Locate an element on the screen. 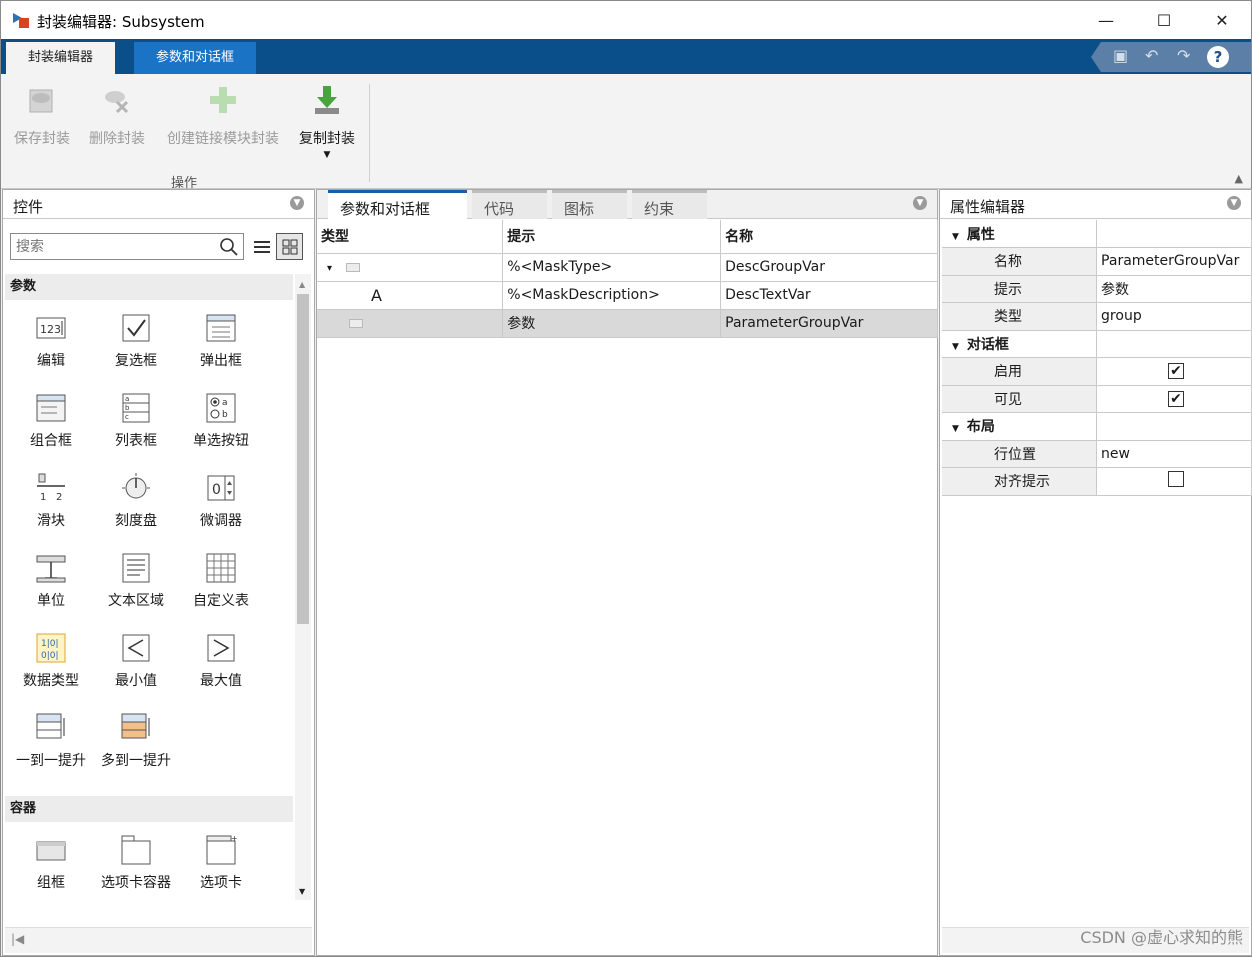 This screenshot has width=1252, height=957. property-value: ParameterGroupVar is located at coordinates (1174, 261).